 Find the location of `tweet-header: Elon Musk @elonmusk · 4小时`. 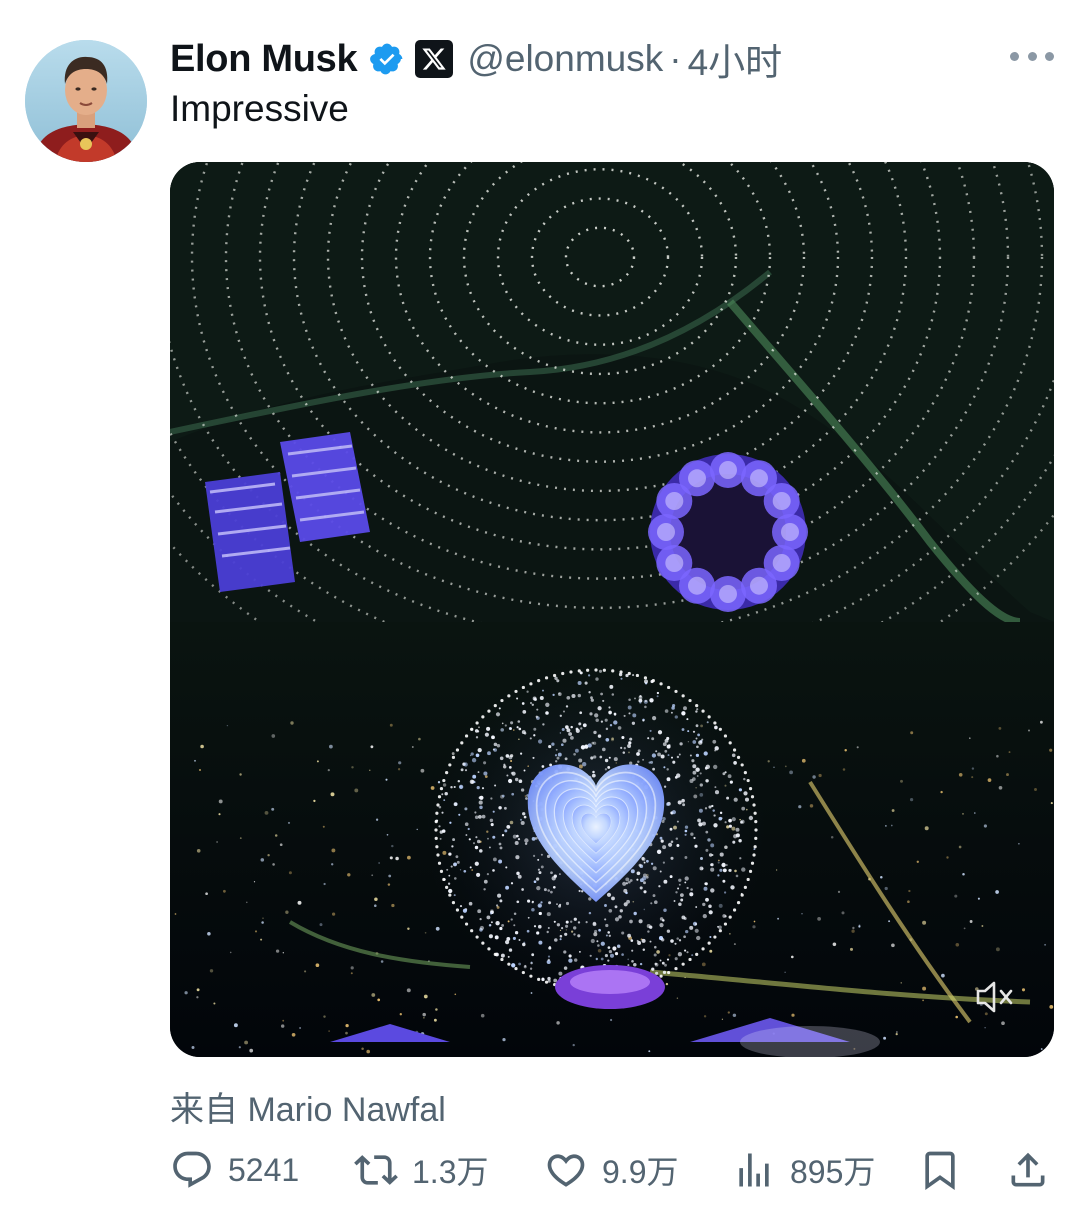

tweet-header: Elon Musk @elonmusk · 4小时 is located at coordinates (476, 59).